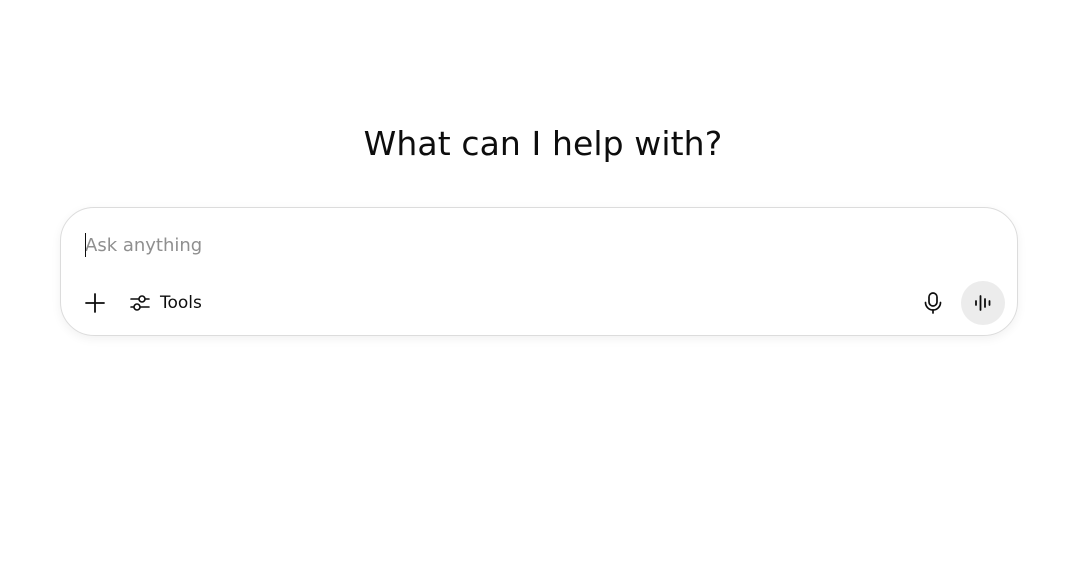  I want to click on tools-button: Tools, so click(169, 303).